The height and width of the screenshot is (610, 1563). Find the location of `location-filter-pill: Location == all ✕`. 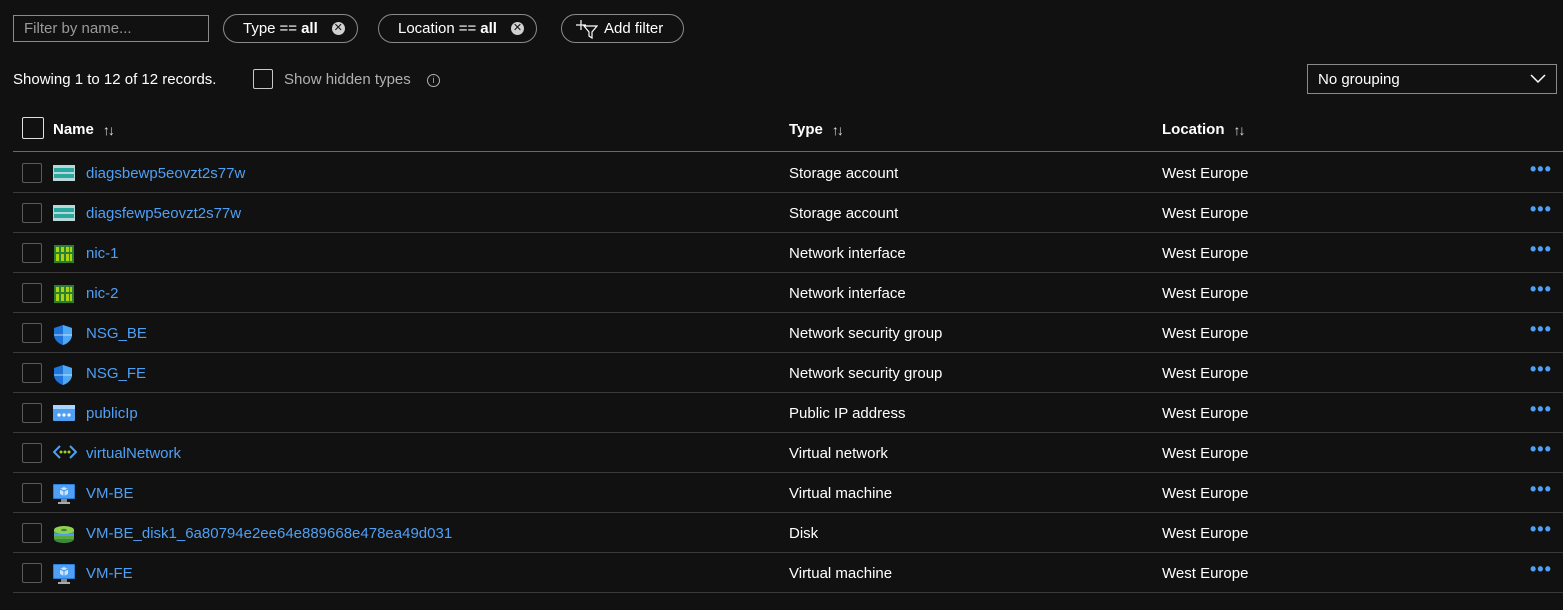

location-filter-pill: Location == all ✕ is located at coordinates (457, 28).